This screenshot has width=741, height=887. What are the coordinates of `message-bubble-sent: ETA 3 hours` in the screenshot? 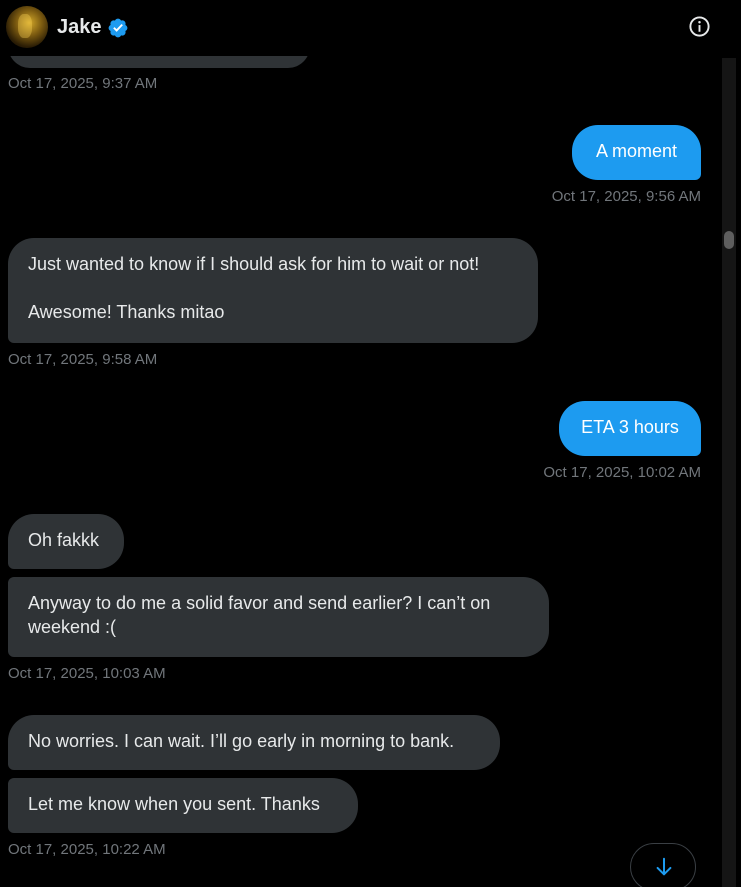 It's located at (630, 428).